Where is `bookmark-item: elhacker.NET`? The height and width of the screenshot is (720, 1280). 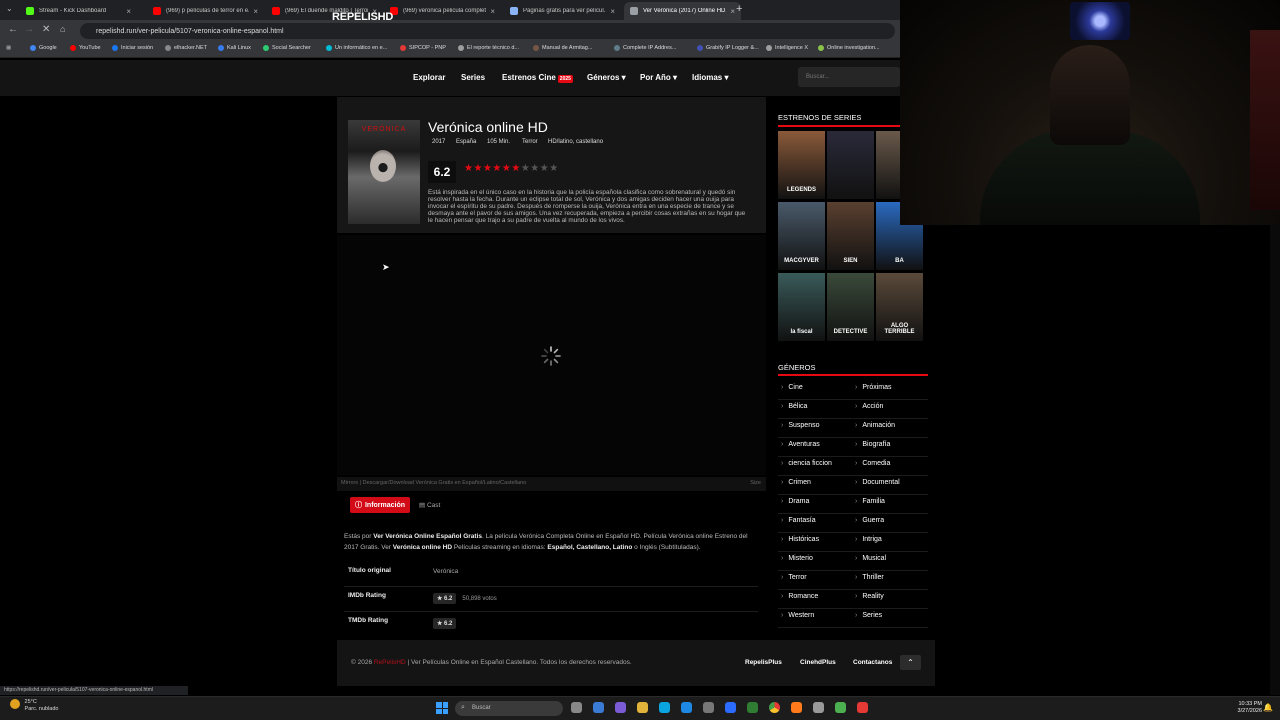
bookmark-item: elhacker.NET is located at coordinates (186, 48).